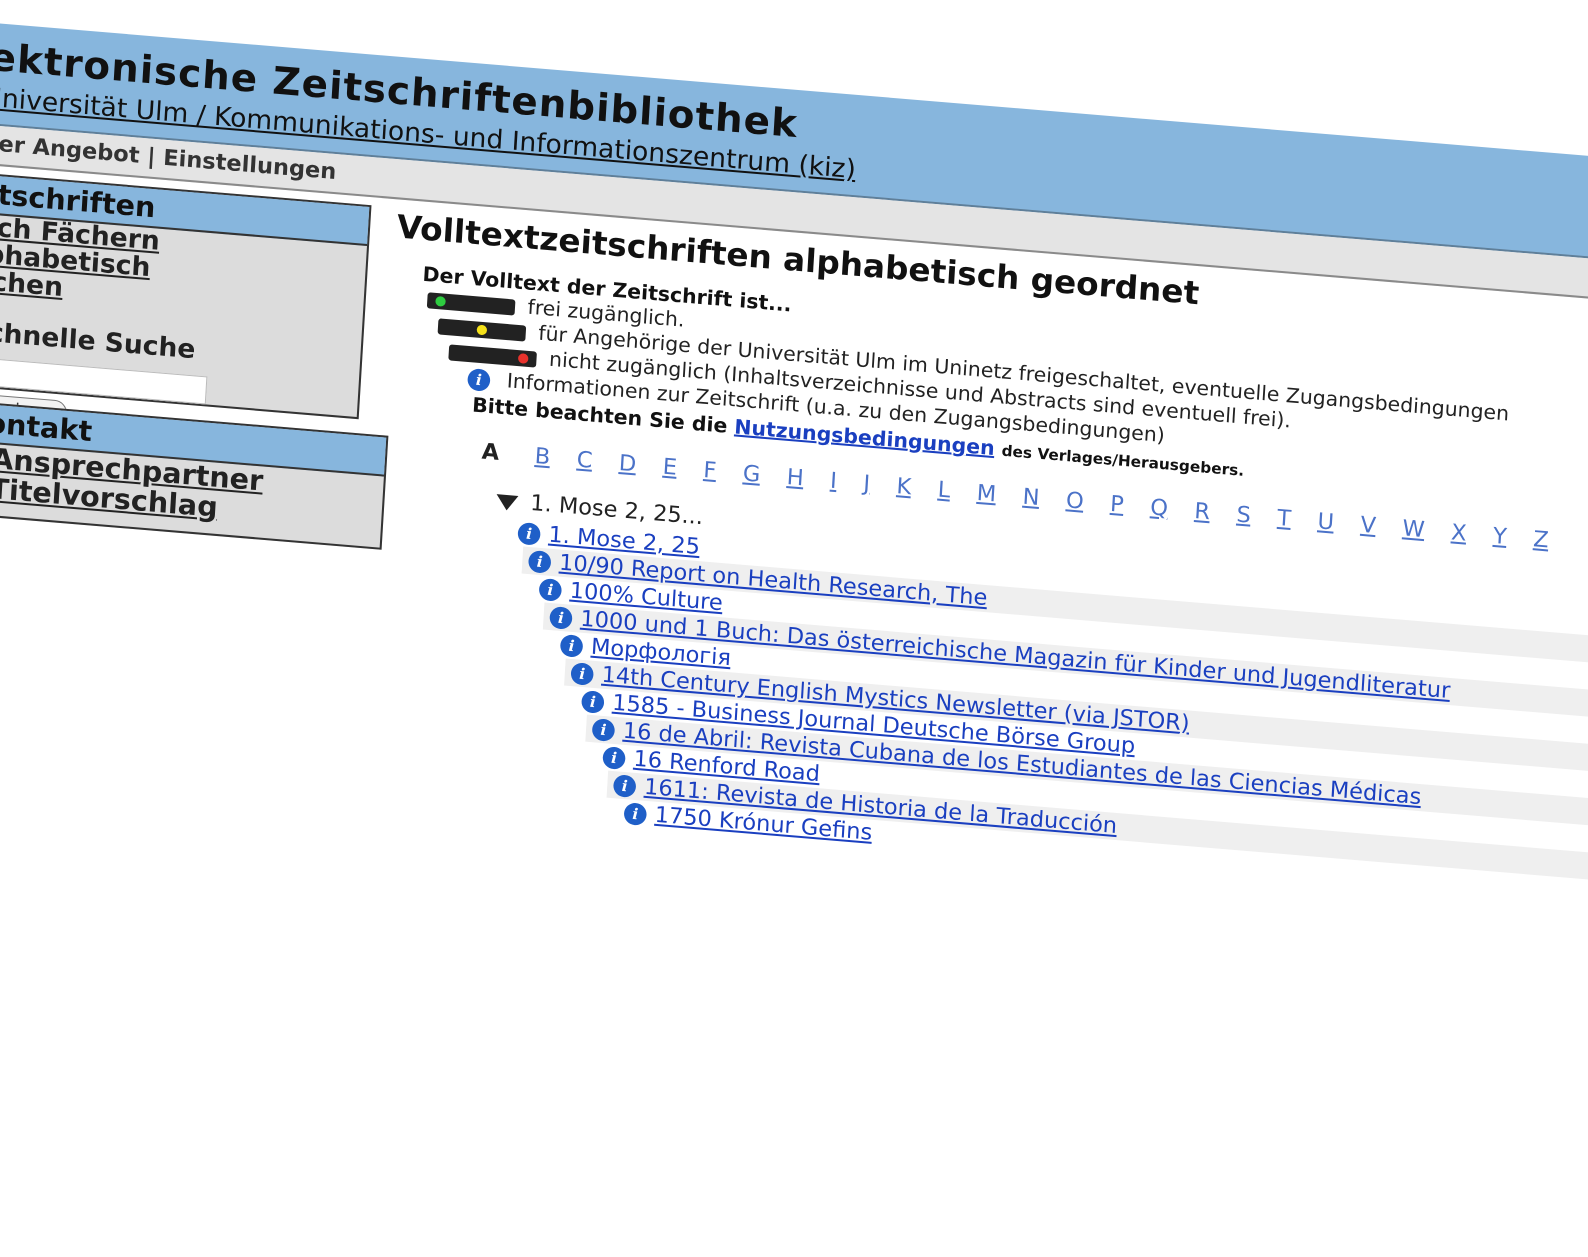 The image size is (1588, 1257). What do you see at coordinates (710, 471) in the screenshot?
I see `alphabet-letter-f: F` at bounding box center [710, 471].